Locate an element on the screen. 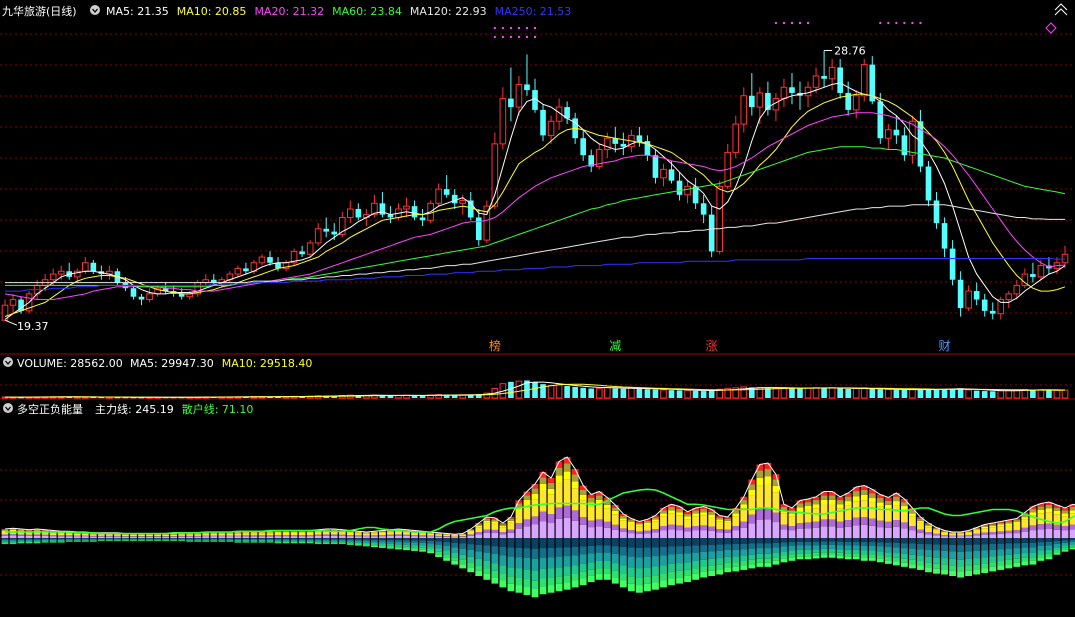 This screenshot has width=1075, height=617. volume-bar-up is located at coordinates (1009, 394).